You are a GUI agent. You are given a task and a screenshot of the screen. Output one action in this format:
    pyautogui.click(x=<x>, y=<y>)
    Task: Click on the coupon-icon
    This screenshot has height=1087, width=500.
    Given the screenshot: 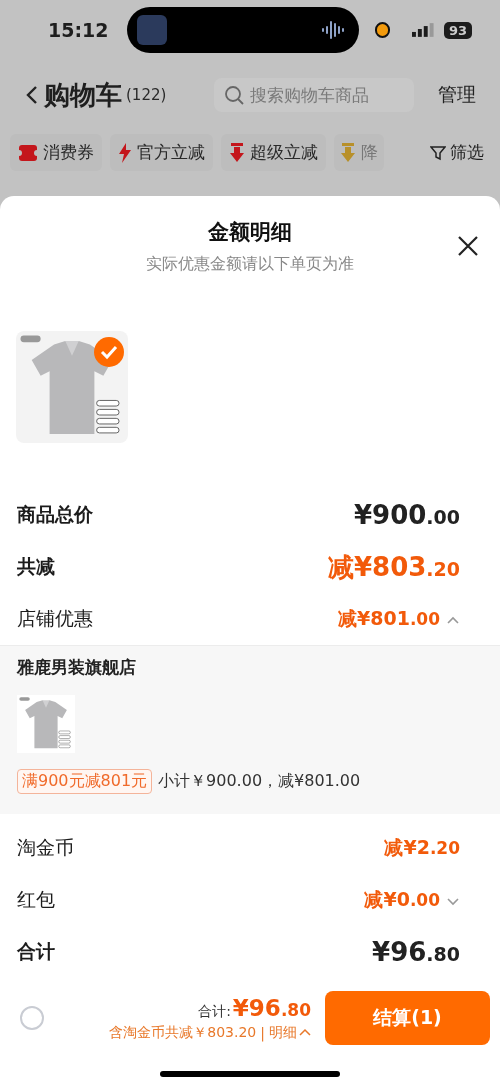 What is the action you would take?
    pyautogui.click(x=28, y=152)
    